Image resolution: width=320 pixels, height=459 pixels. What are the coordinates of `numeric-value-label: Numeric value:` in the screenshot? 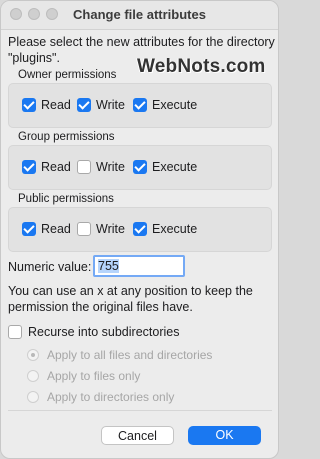 It's located at (50, 267).